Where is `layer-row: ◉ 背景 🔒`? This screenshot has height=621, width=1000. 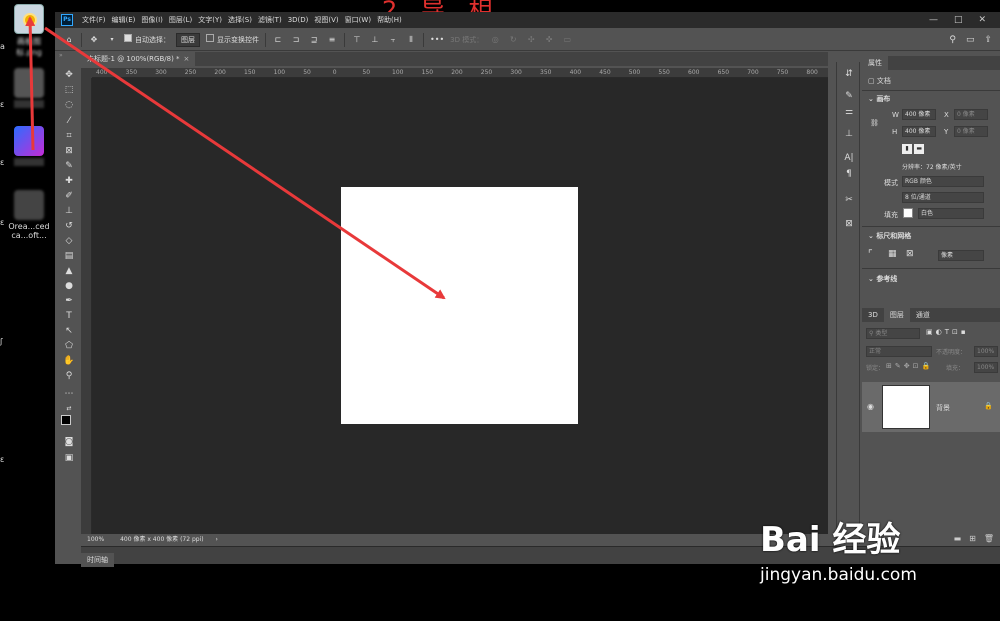 layer-row: ◉ 背景 🔒 is located at coordinates (931, 407).